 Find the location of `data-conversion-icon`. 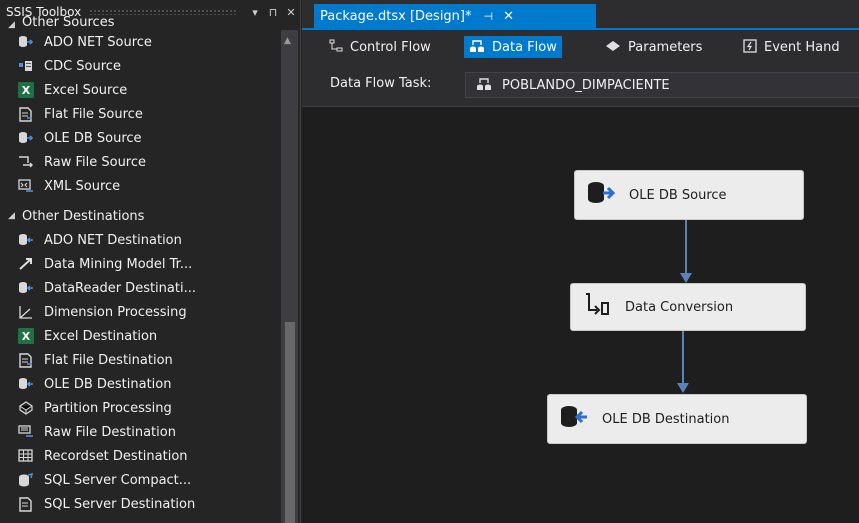

data-conversion-icon is located at coordinates (597, 307).